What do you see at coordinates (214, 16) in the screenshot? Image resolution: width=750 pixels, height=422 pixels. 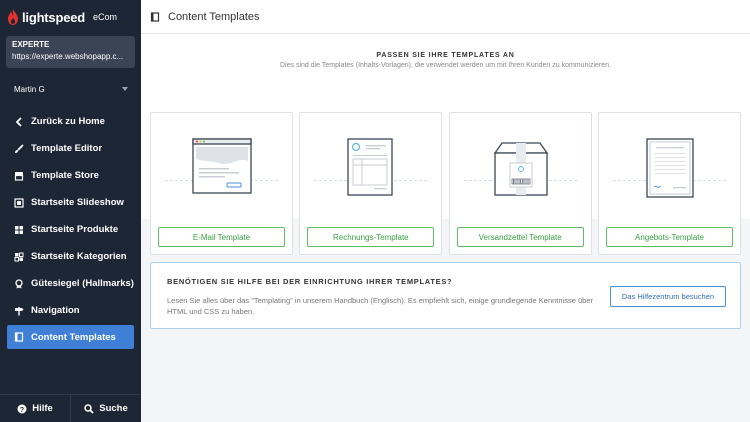 I see `page-title: Content Templates` at bounding box center [214, 16].